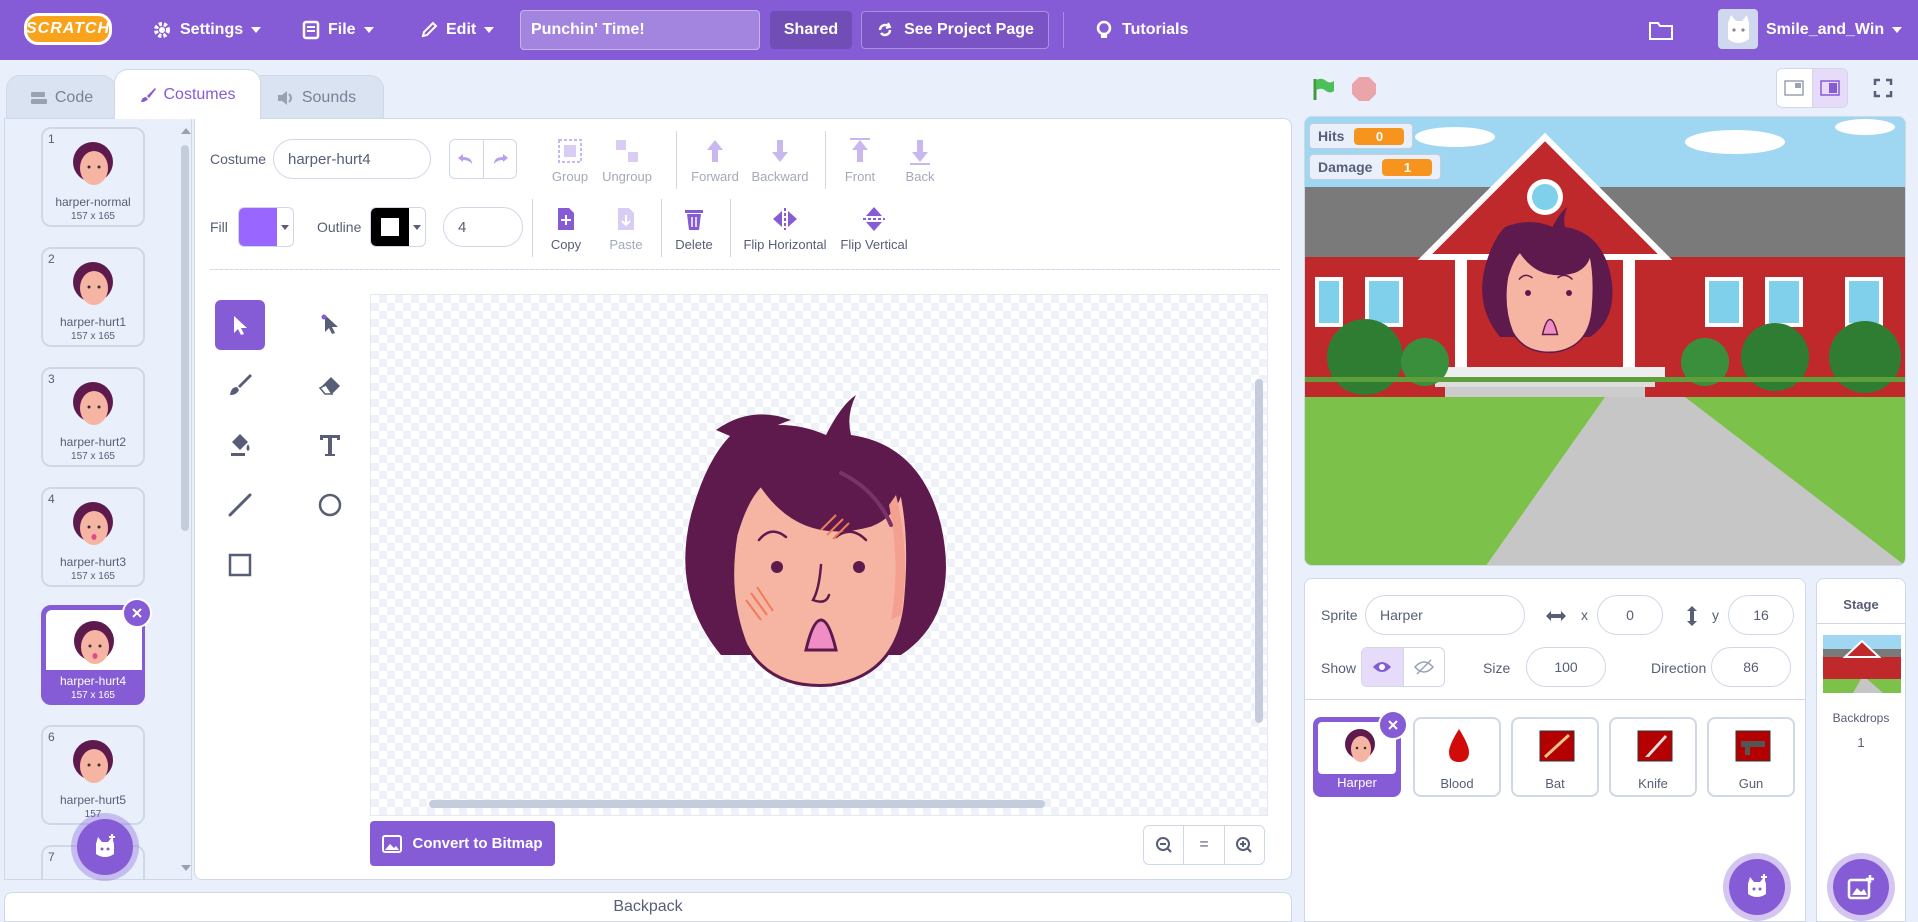 The image size is (1918, 922). What do you see at coordinates (1383, 667) in the screenshot?
I see `show-sprite-button` at bounding box center [1383, 667].